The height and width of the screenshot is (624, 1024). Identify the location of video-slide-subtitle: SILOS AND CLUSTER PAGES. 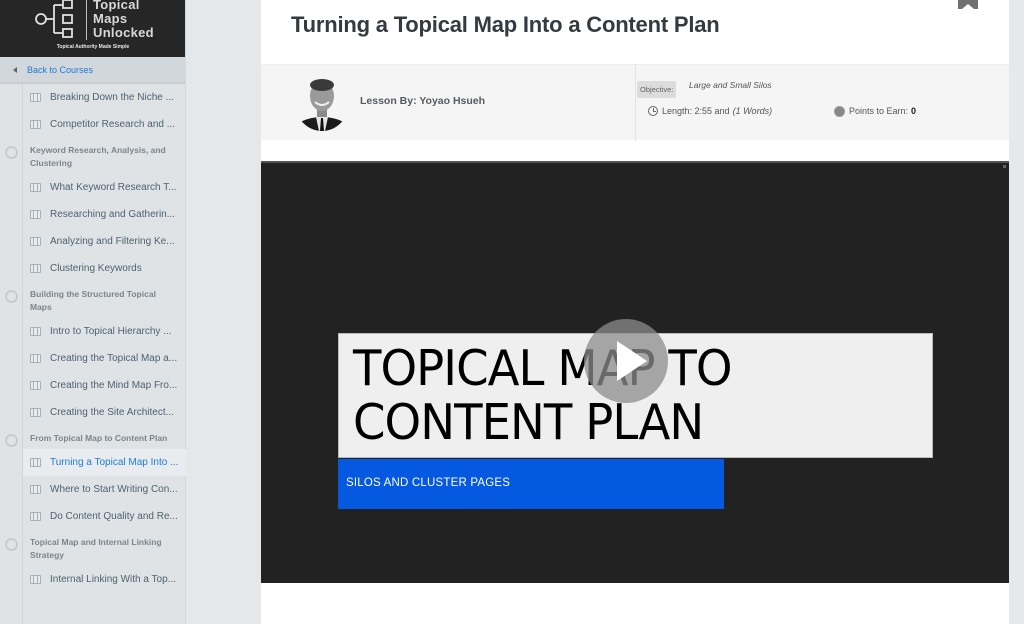
(428, 483).